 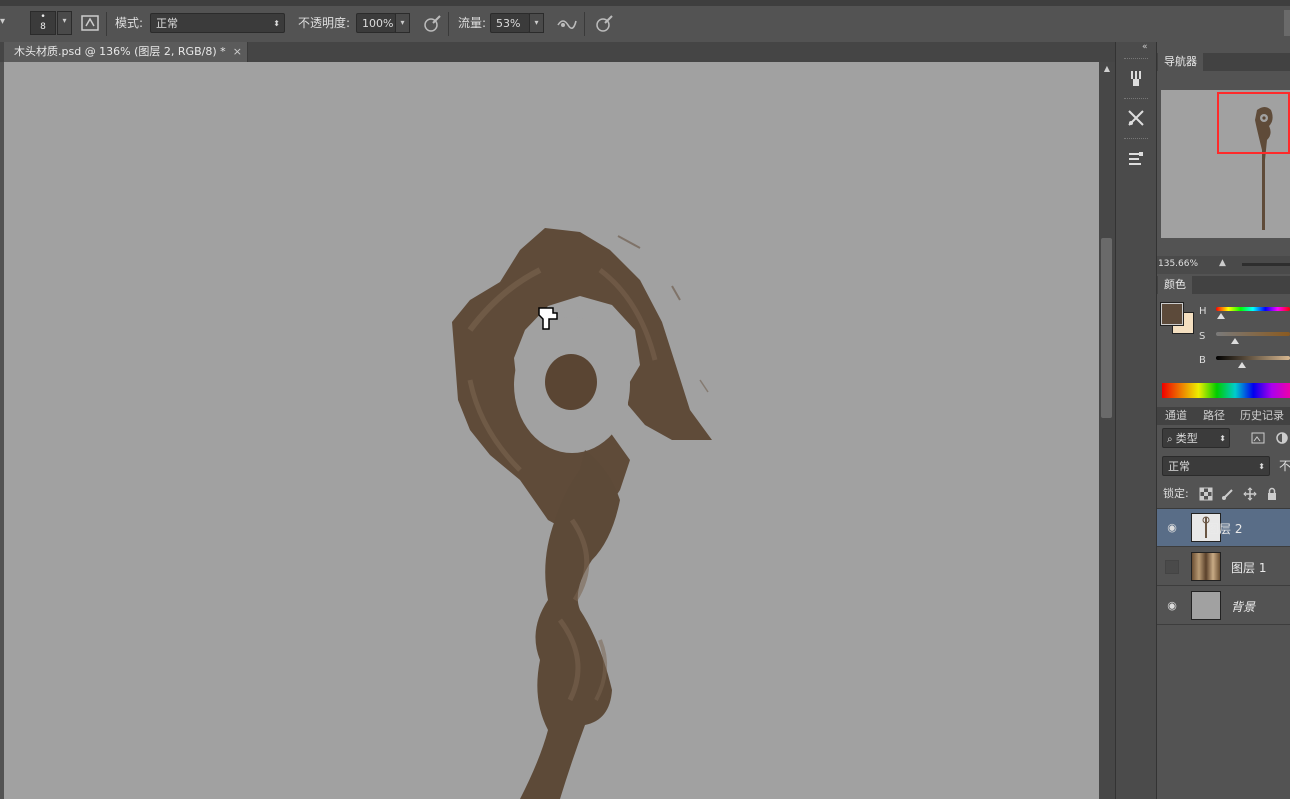 I want to click on mode-select: 正常 ⬍, so click(x=217, y=23).